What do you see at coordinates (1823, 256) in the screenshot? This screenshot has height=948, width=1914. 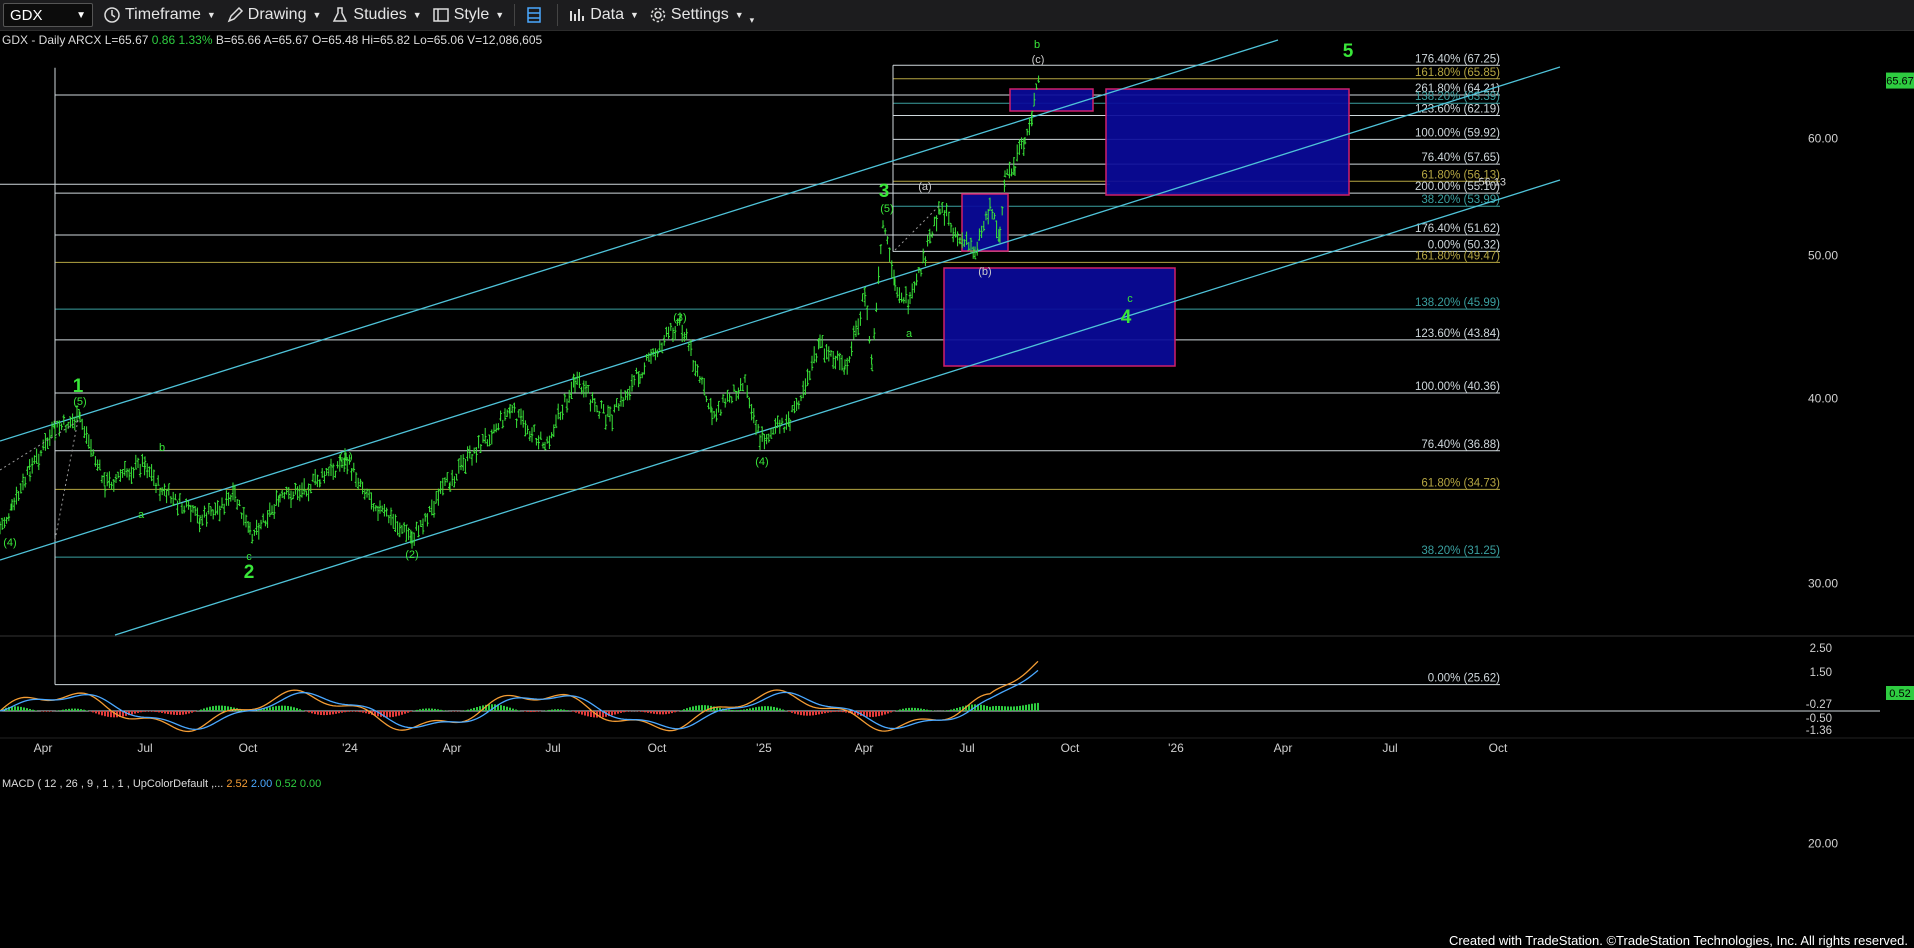 I see `price-axis-label: 50.00` at bounding box center [1823, 256].